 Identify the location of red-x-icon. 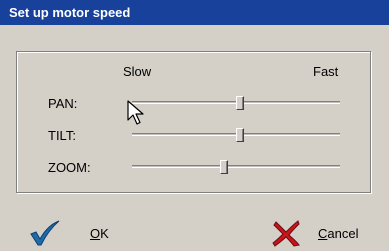
(286, 233).